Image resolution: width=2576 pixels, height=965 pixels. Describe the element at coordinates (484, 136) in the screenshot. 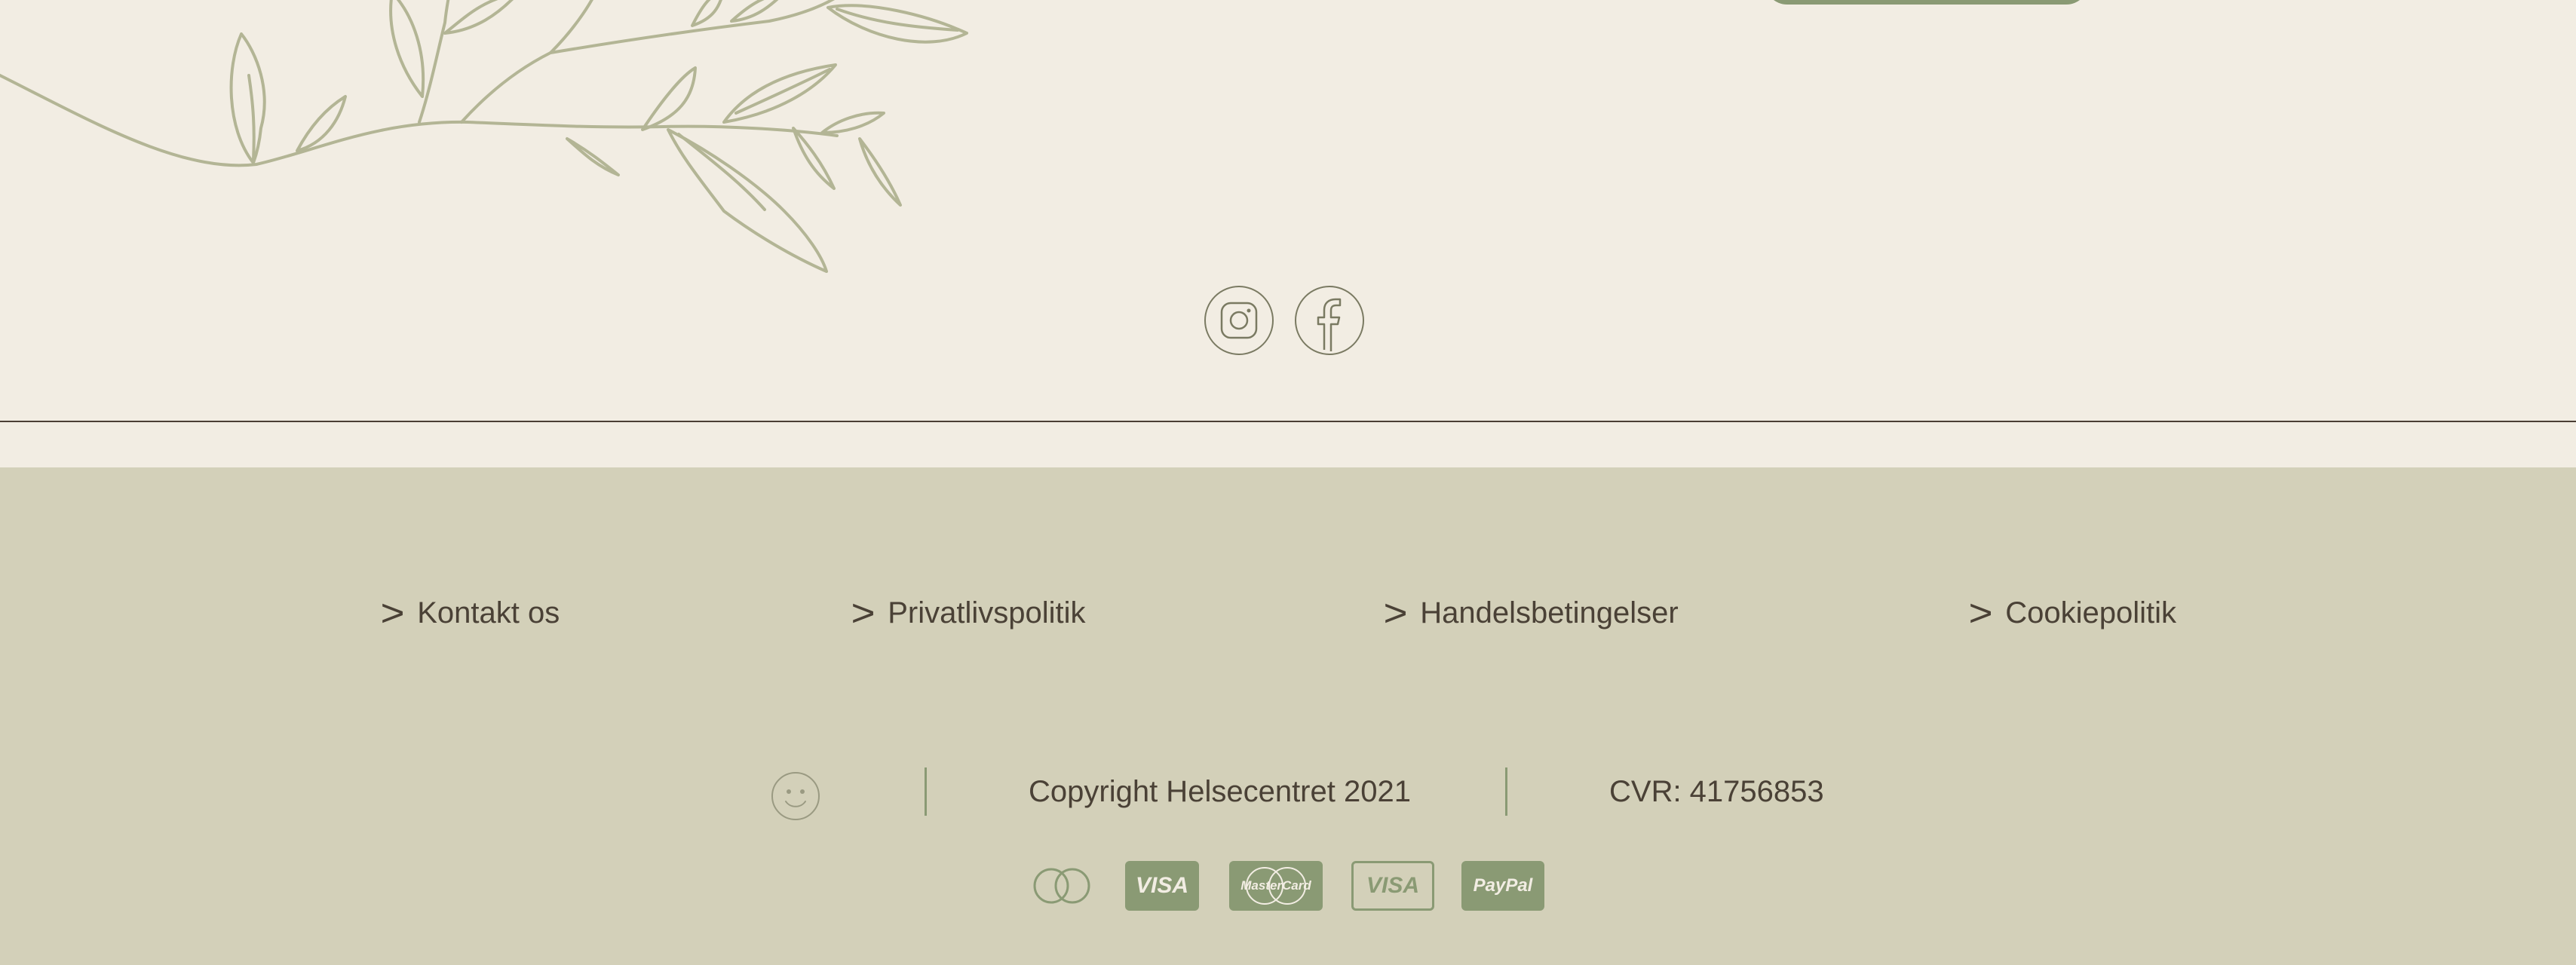

I see `leaf-branch-illustration` at that location.